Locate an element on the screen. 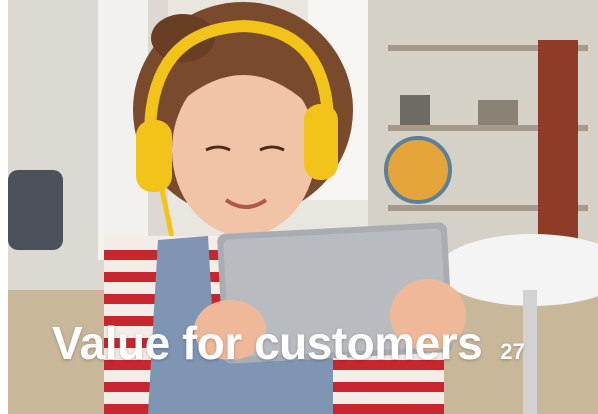  title-row: Value for customers 27 is located at coordinates (288, 343).